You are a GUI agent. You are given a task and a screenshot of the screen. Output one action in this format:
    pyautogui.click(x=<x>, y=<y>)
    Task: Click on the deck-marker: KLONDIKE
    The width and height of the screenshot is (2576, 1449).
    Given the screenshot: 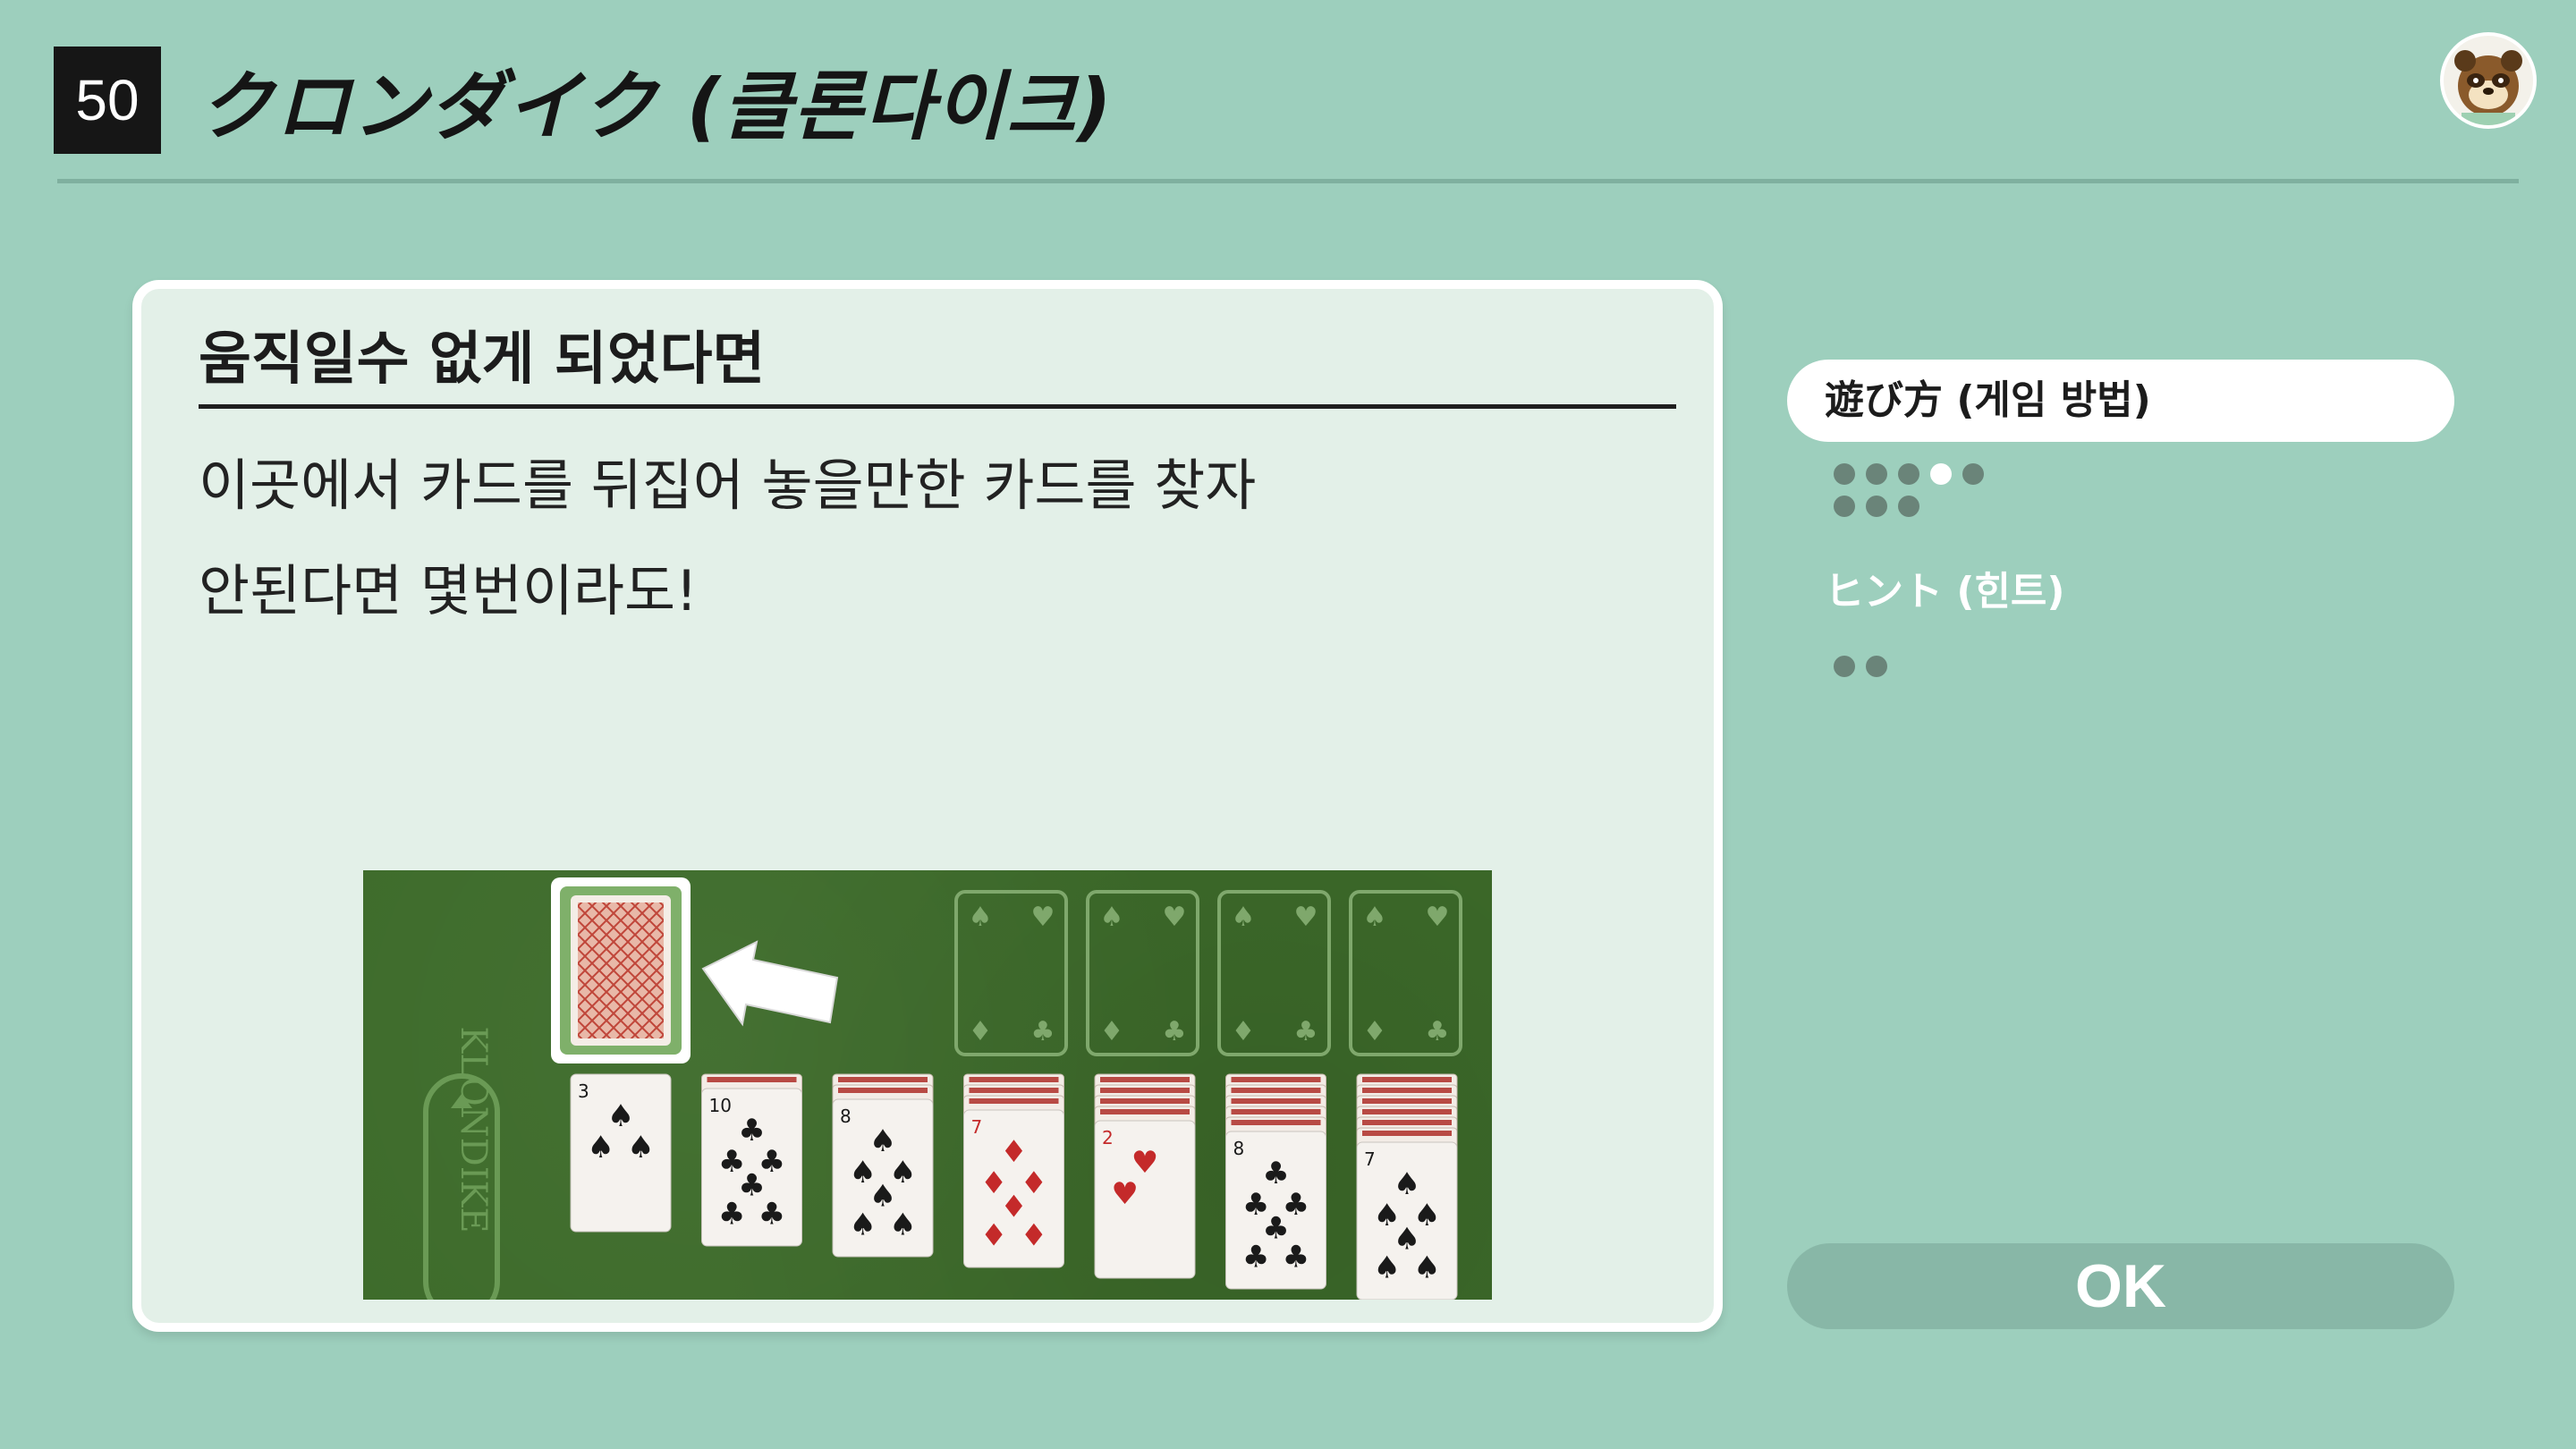 What is the action you would take?
    pyautogui.click(x=461, y=1163)
    